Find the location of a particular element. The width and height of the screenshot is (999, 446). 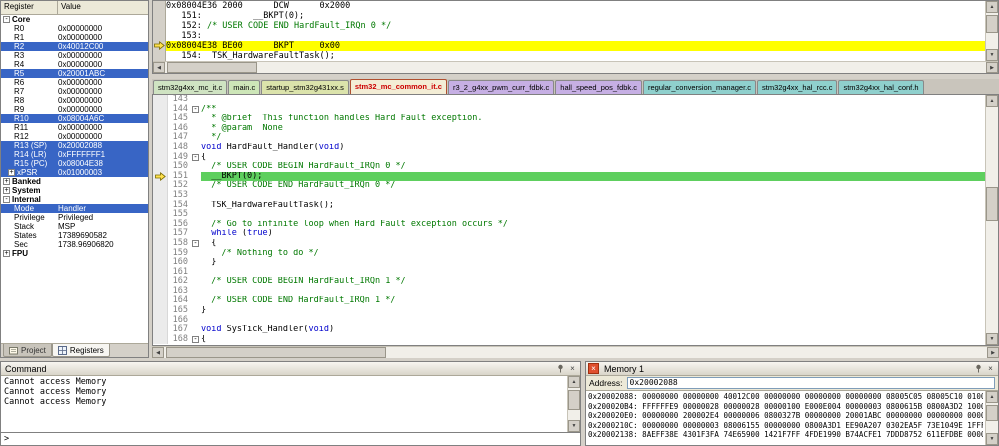

register-group-row: - Core is located at coordinates (74, 19).